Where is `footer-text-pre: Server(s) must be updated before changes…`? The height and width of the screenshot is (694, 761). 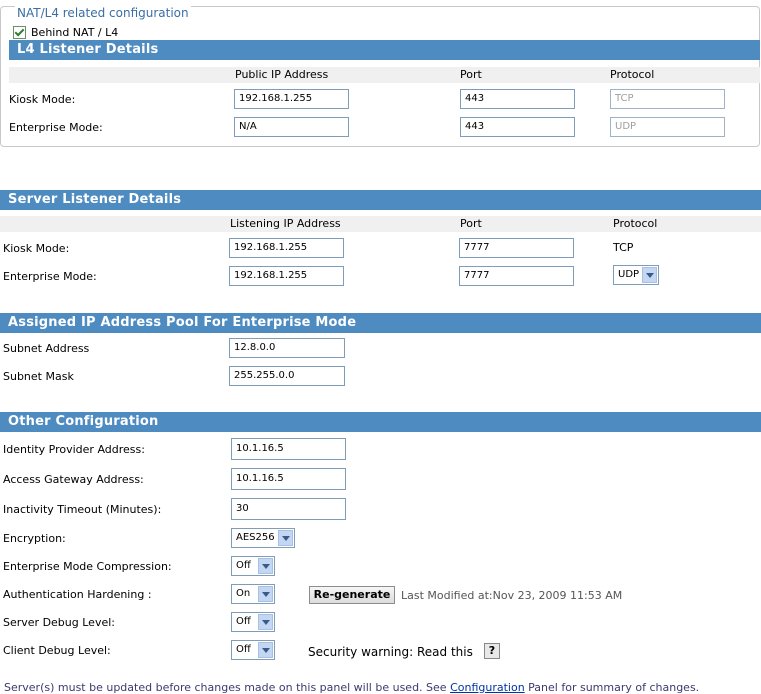 footer-text-pre: Server(s) must be updated before changes… is located at coordinates (227, 687).